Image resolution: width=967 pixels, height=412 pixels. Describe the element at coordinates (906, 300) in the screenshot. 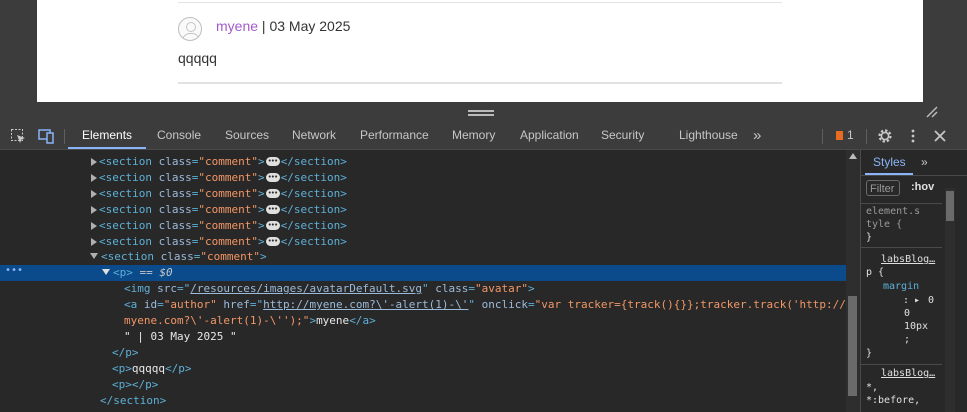

I see `css-colon: :` at that location.